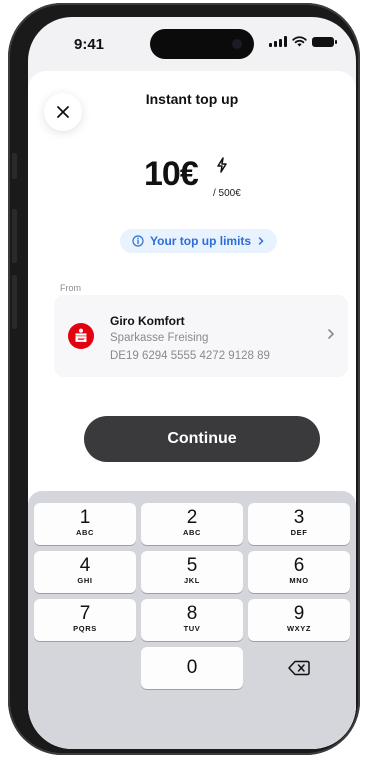 This screenshot has height=760, width=368. I want to click on cellular-signal-icon, so click(278, 41).